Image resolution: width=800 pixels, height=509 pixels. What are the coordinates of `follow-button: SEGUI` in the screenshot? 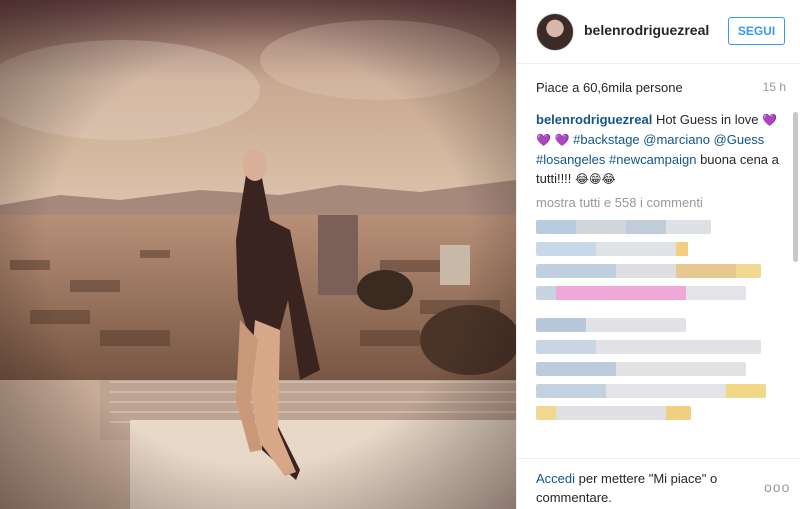 It's located at (756, 31).